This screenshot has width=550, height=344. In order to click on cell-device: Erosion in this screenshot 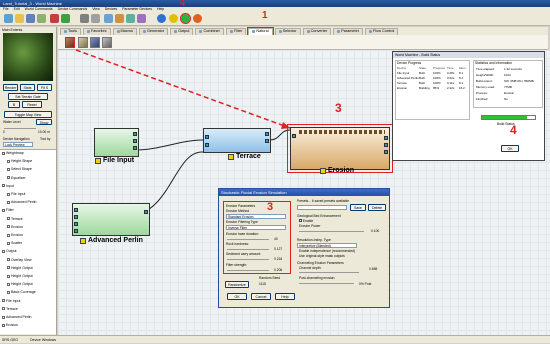, I will do `click(402, 88)`.